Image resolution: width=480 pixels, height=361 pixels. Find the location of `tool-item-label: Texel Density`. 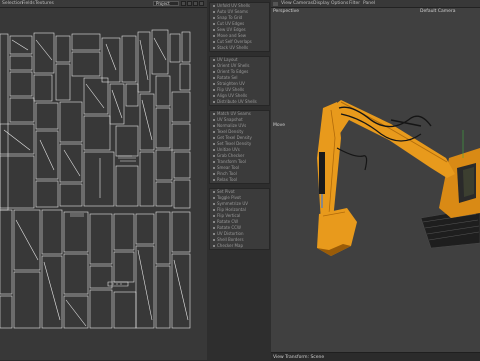

tool-item-label: Texel Density is located at coordinates (230, 131).